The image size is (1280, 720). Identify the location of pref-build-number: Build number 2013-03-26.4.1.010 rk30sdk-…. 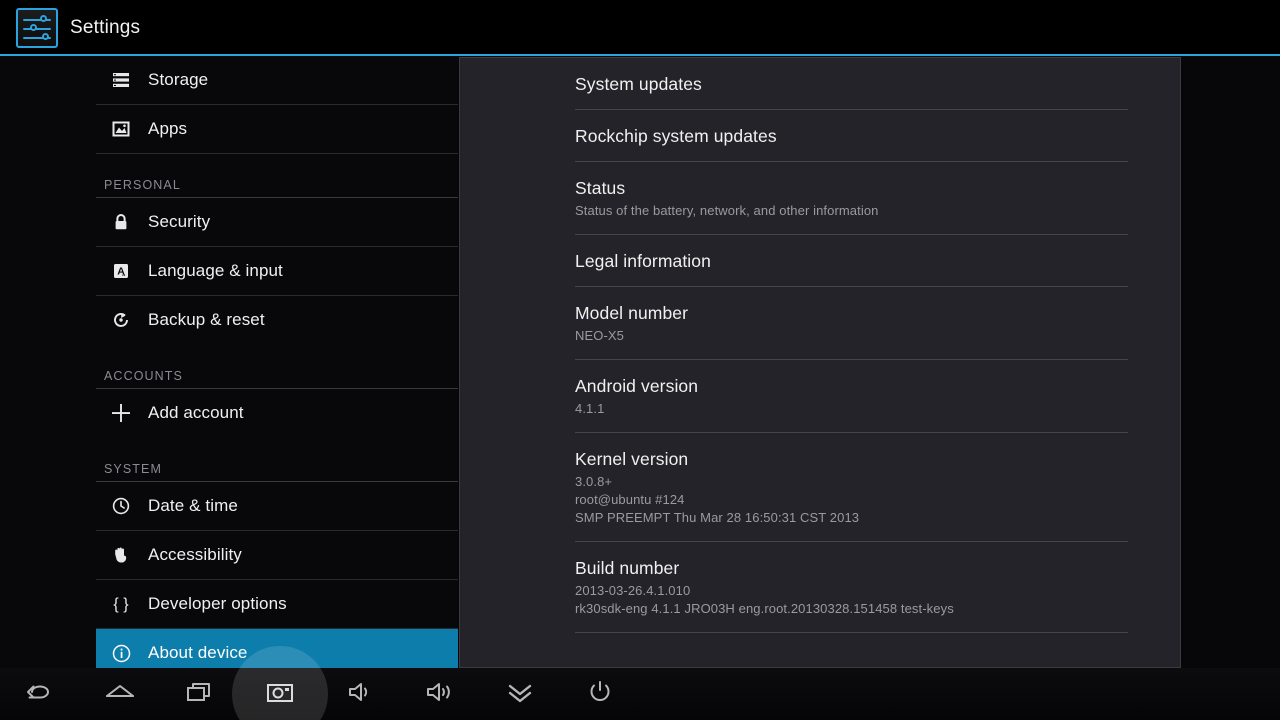
(851, 587).